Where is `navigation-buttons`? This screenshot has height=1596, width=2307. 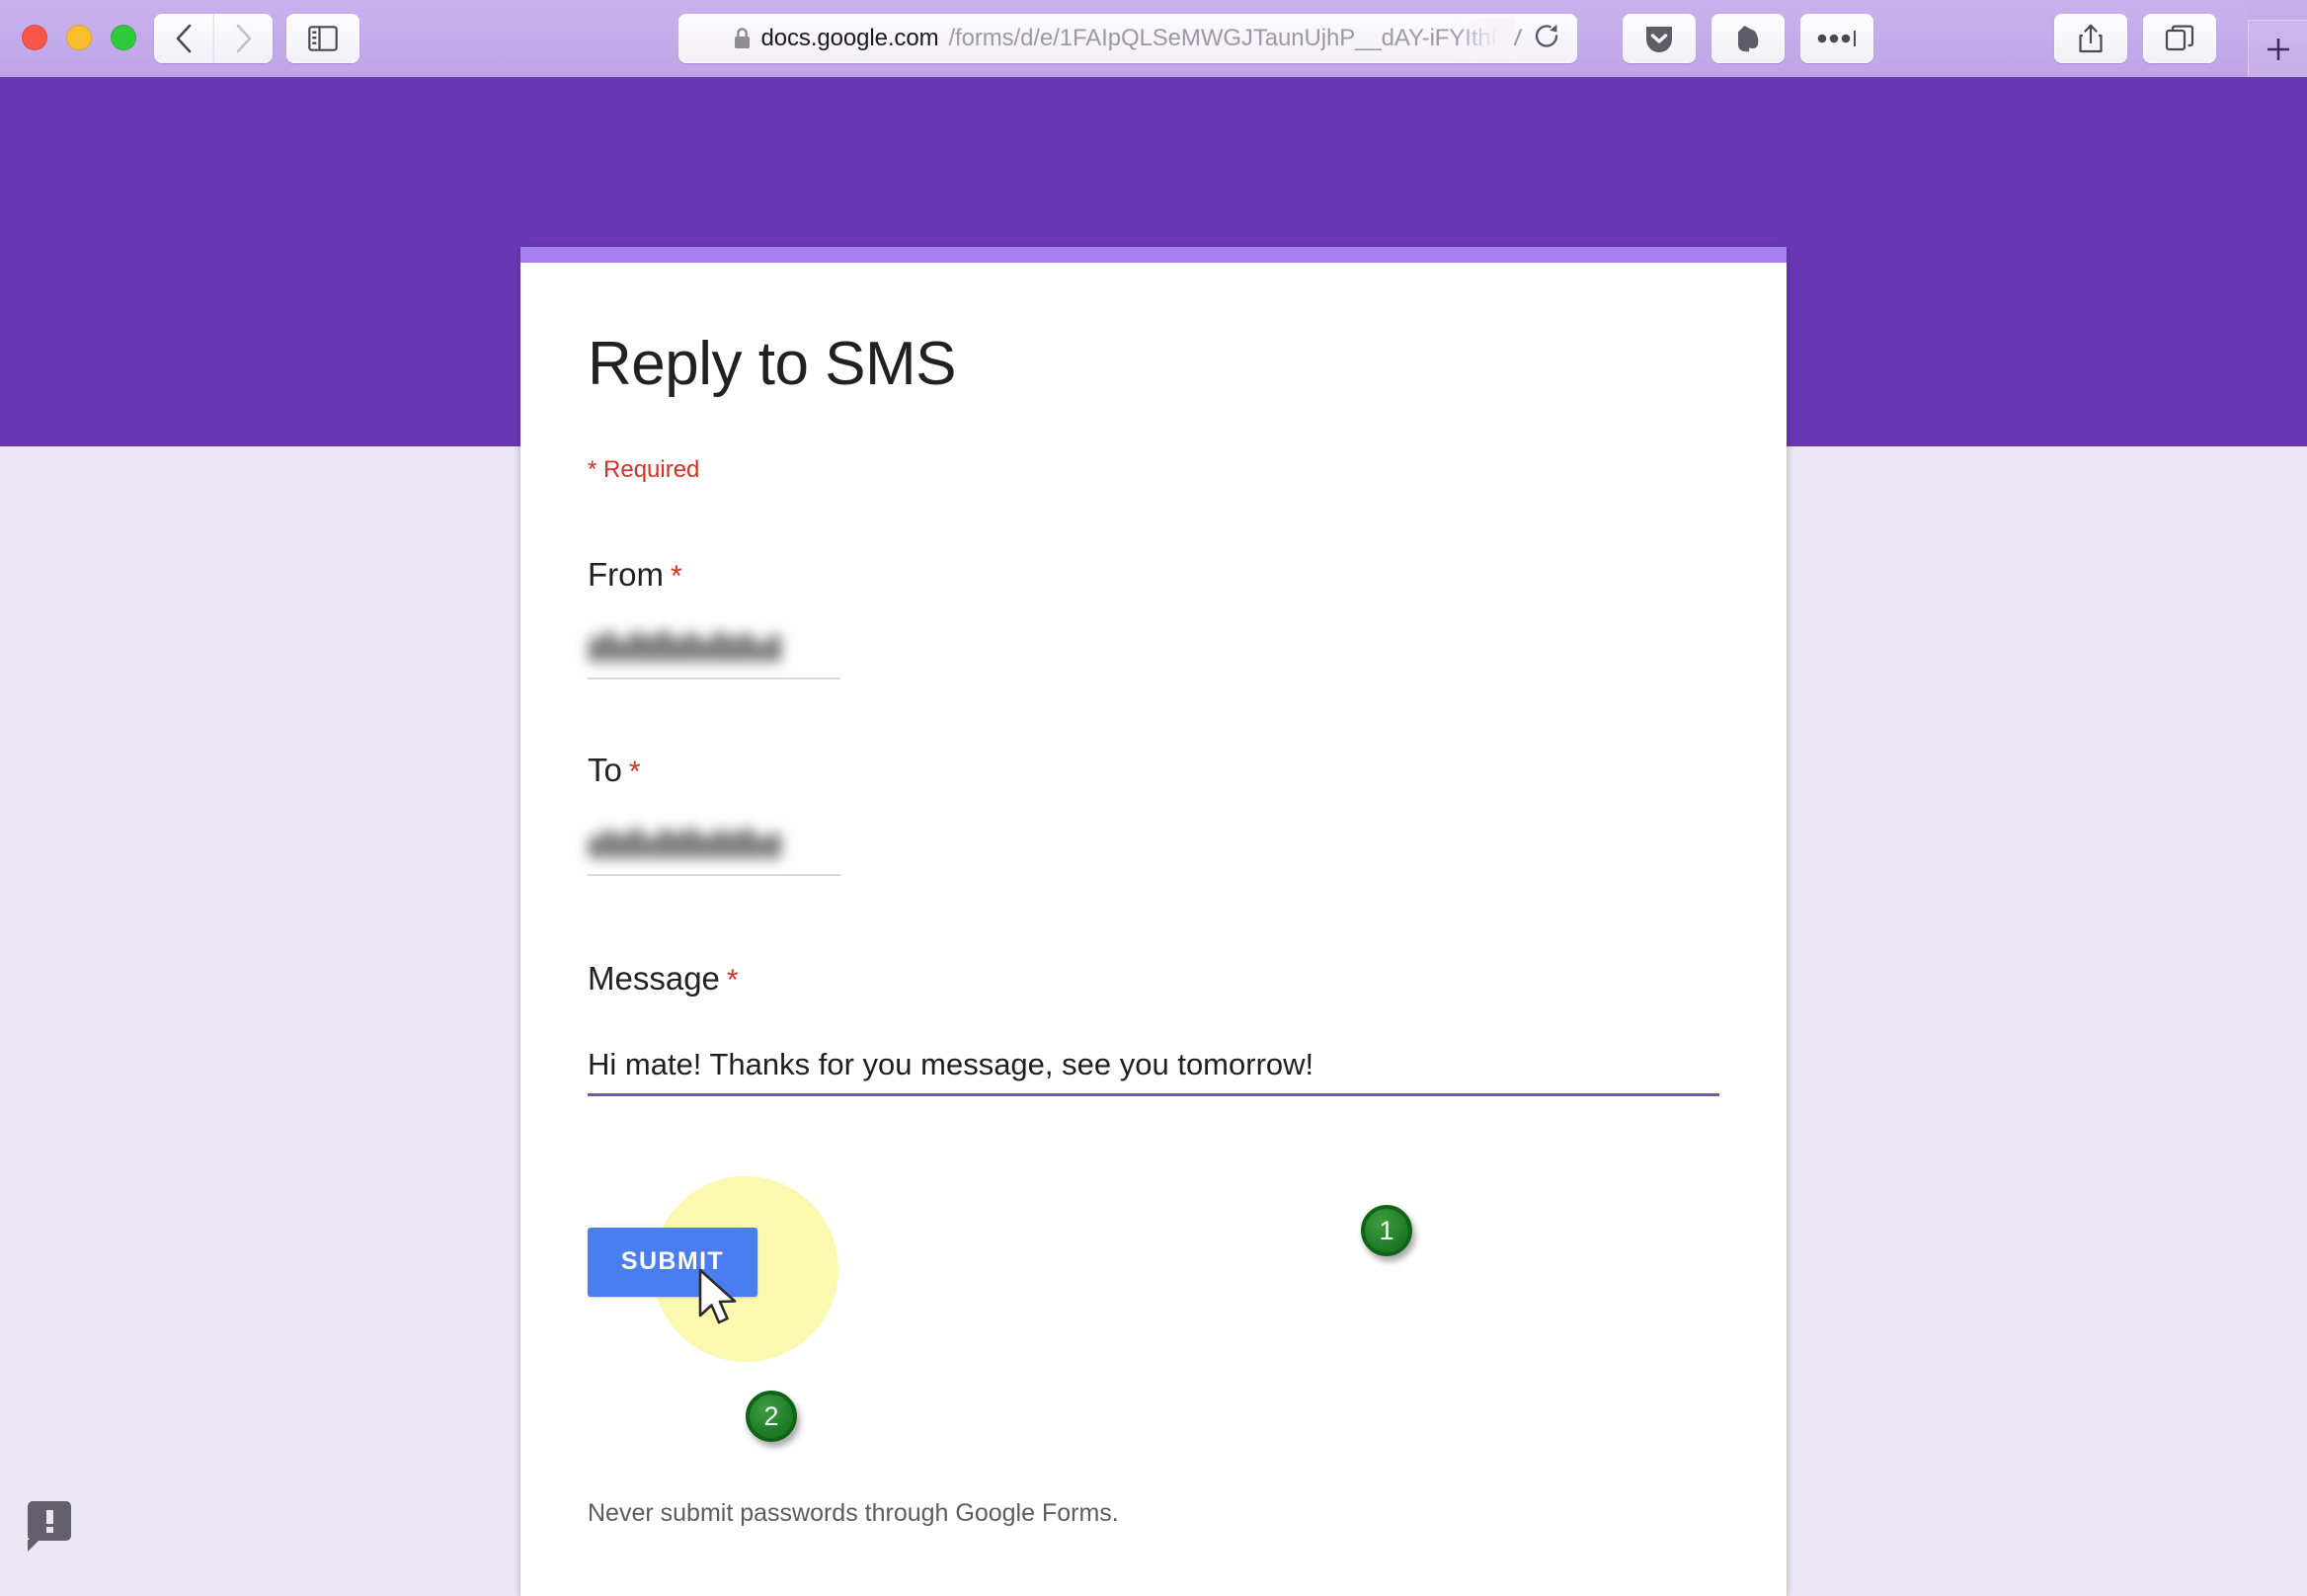 navigation-buttons is located at coordinates (213, 38).